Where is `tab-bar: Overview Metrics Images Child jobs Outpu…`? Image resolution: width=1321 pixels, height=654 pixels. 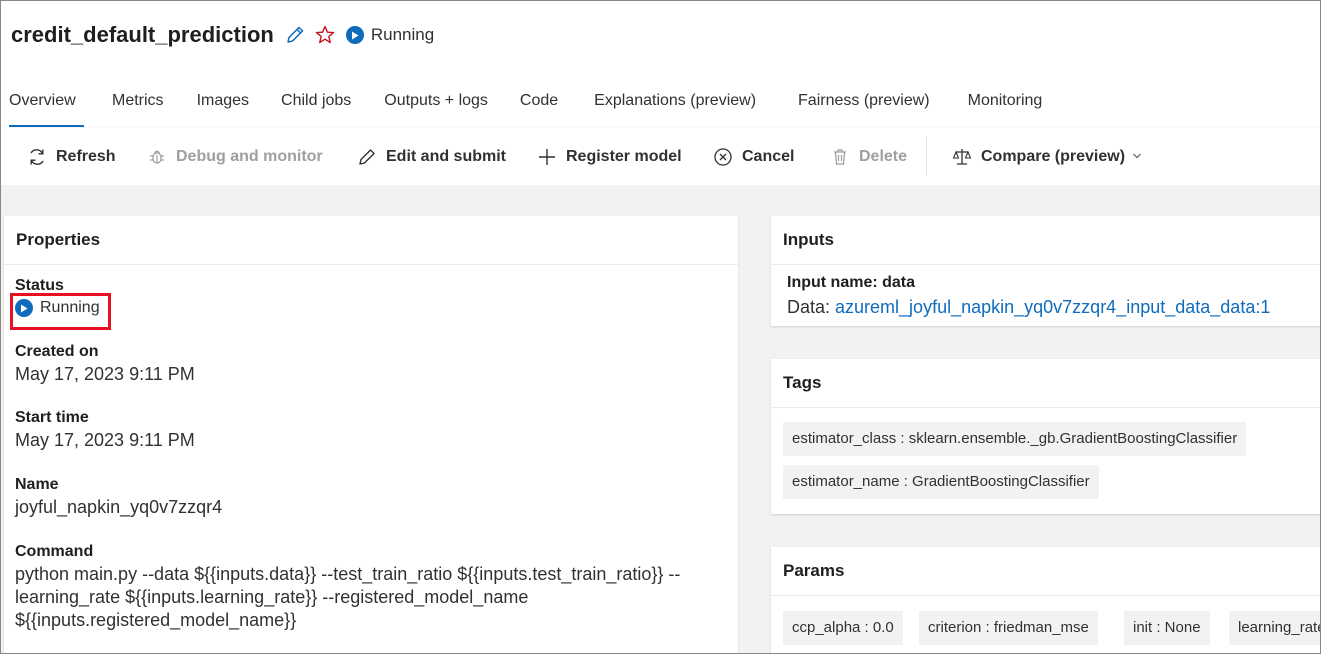
tab-bar: Overview Metrics Images Child jobs Outpu… is located at coordinates (525, 108).